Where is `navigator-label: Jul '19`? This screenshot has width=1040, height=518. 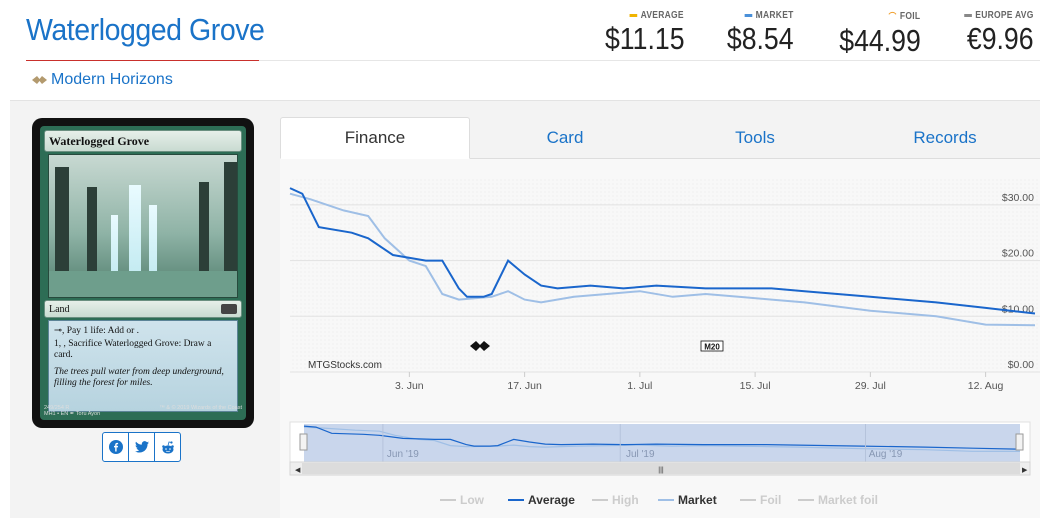 navigator-label: Jul '19 is located at coordinates (640, 454).